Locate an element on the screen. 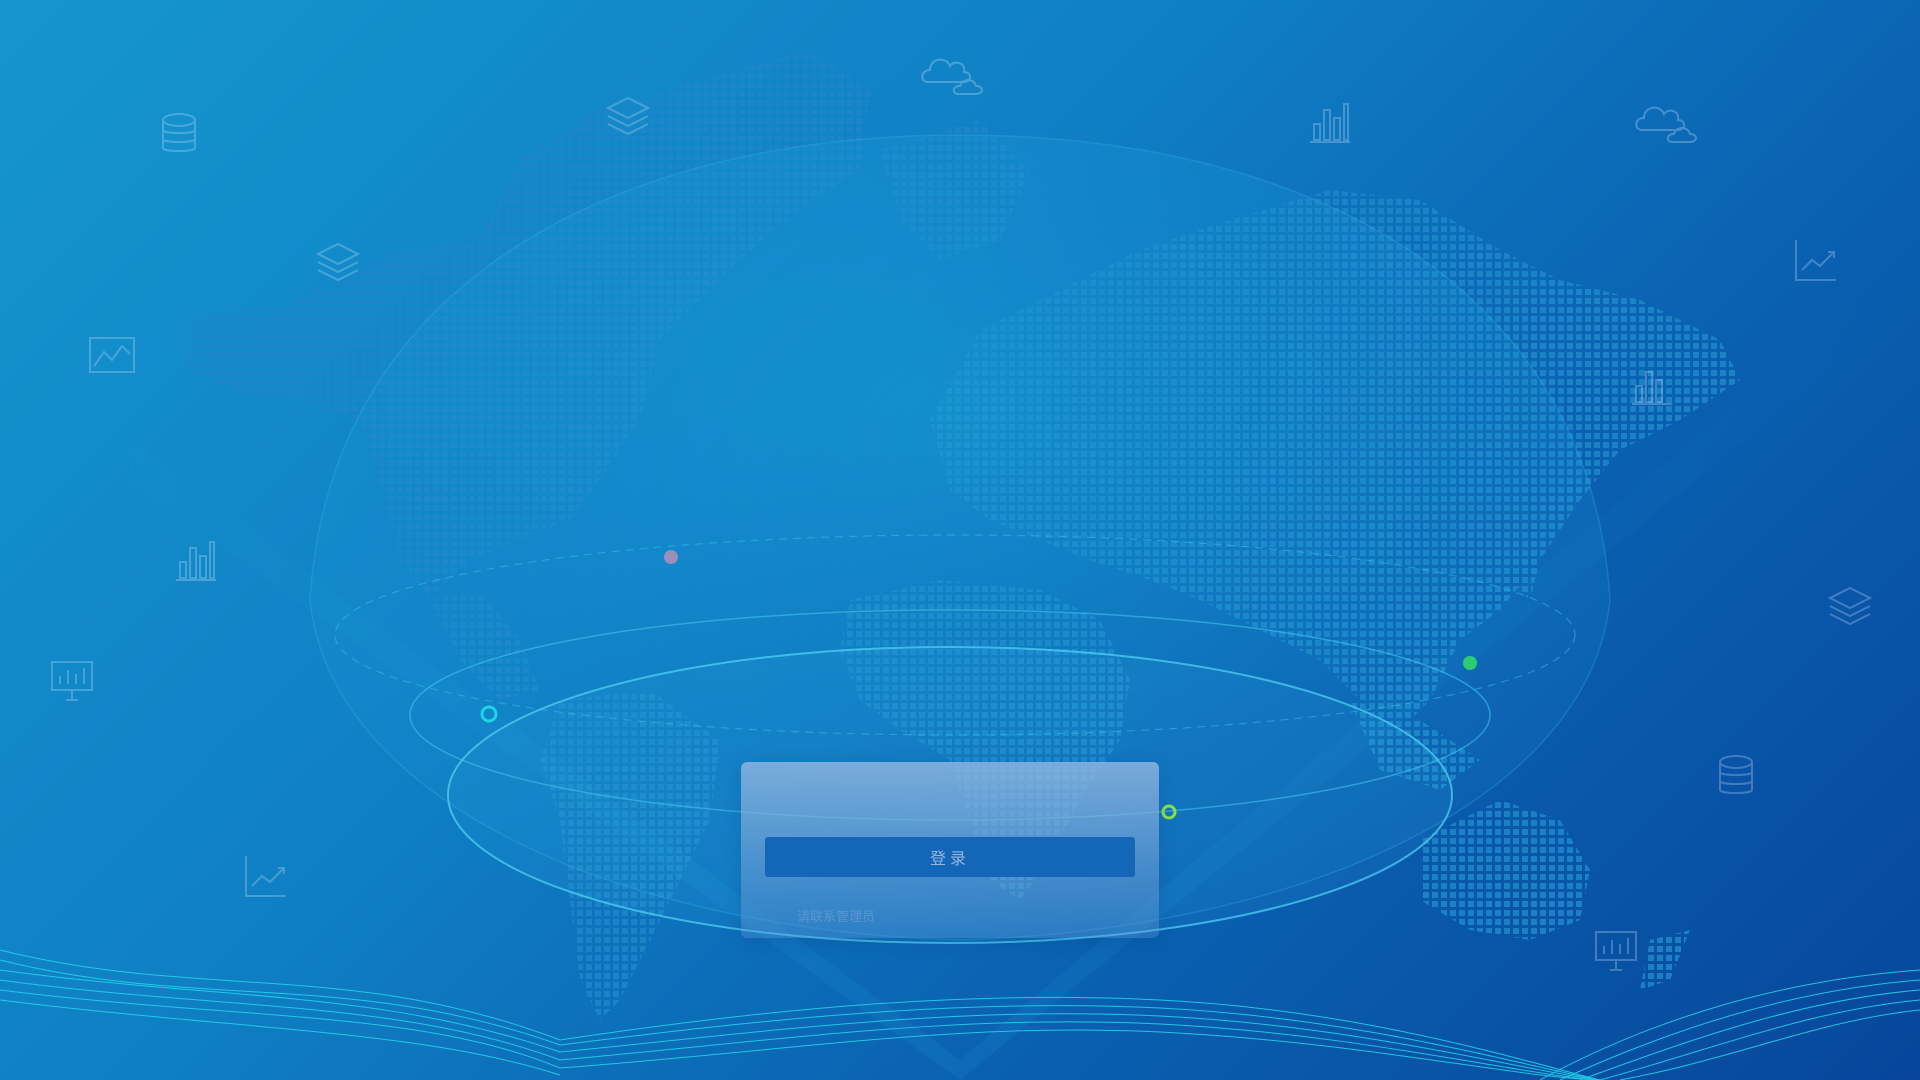 This screenshot has width=1920, height=1080. login-button: 登录 is located at coordinates (950, 857).